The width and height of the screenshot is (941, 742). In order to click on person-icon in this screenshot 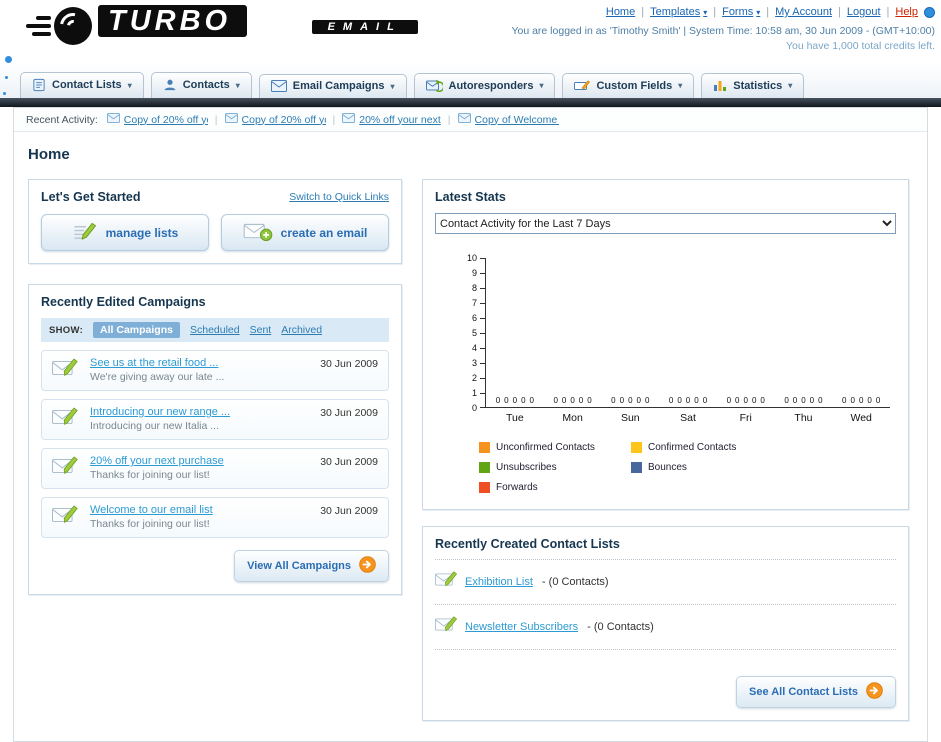, I will do `click(170, 85)`.